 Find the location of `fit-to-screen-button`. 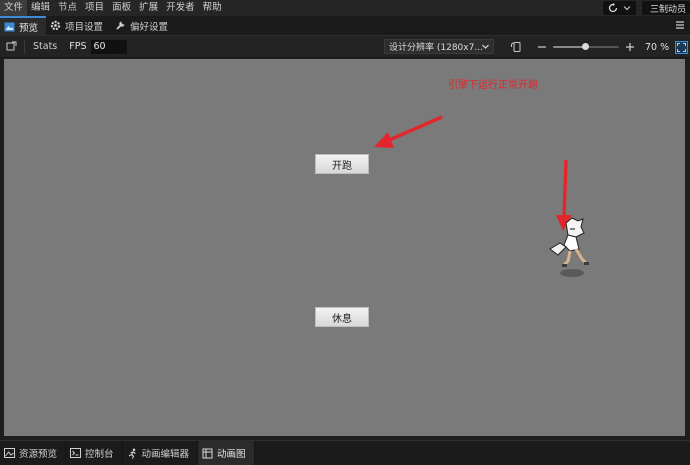

fit-to-screen-button is located at coordinates (682, 47).